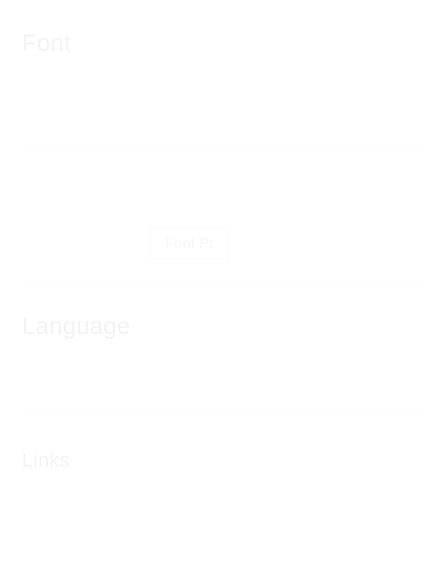 This screenshot has height=570, width=448. What do you see at coordinates (46, 43) in the screenshot?
I see `section-title-font: Font` at bounding box center [46, 43].